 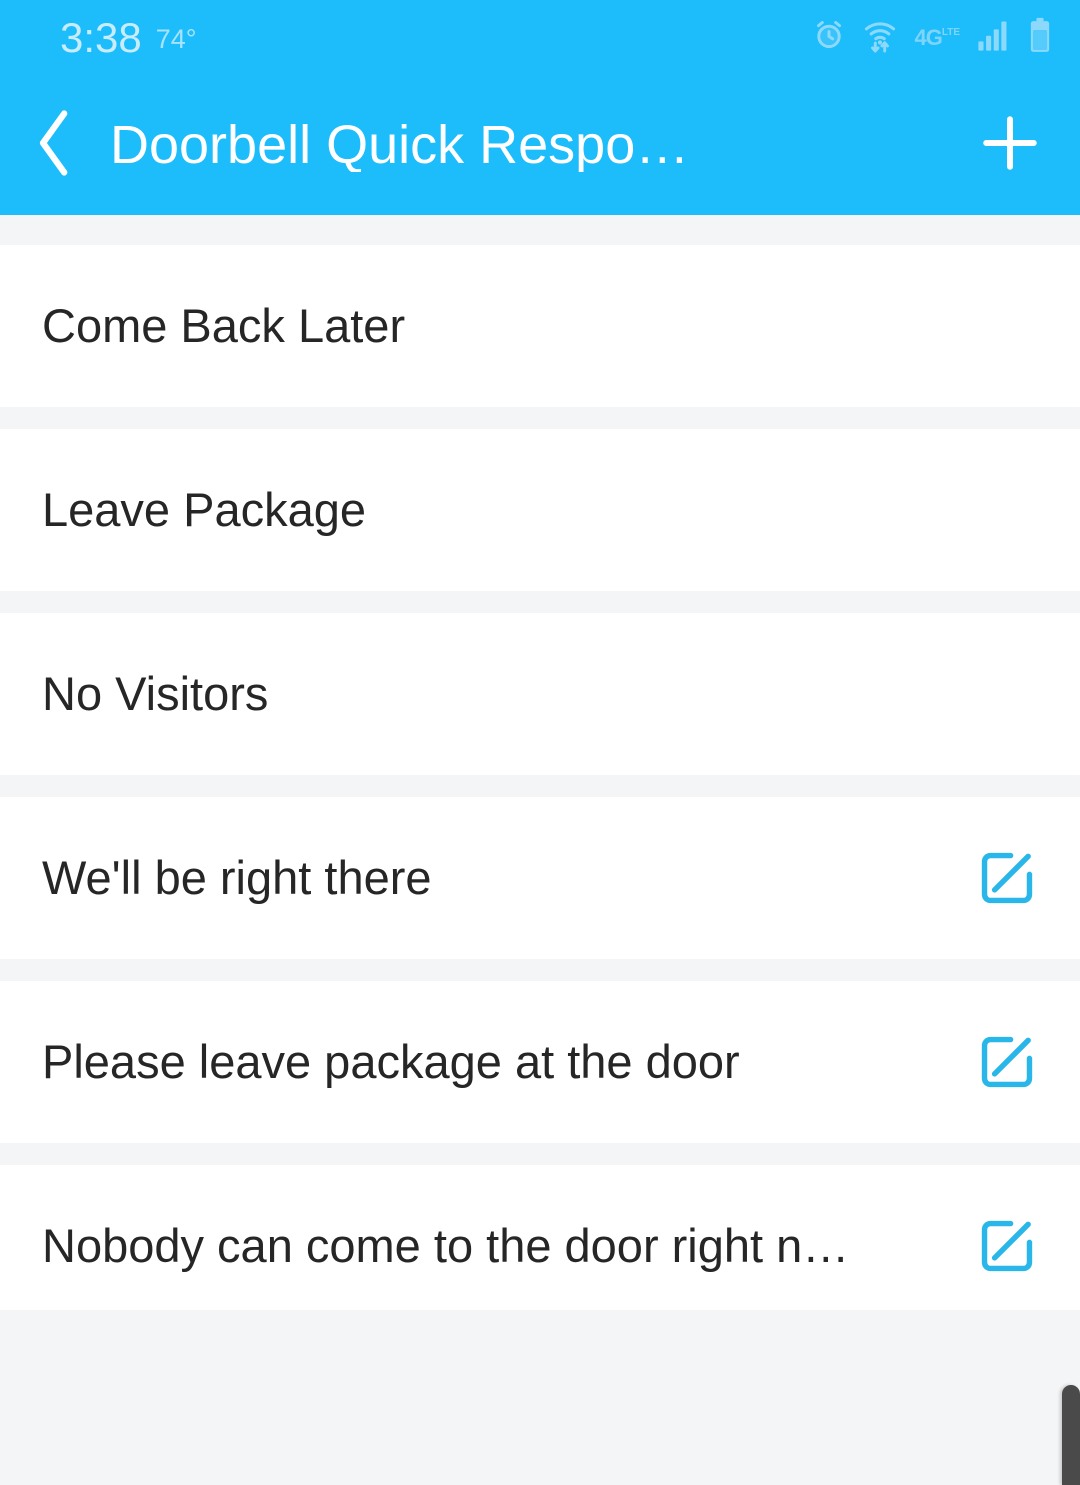 I want to click on list-top-spacer, so click(x=540, y=230).